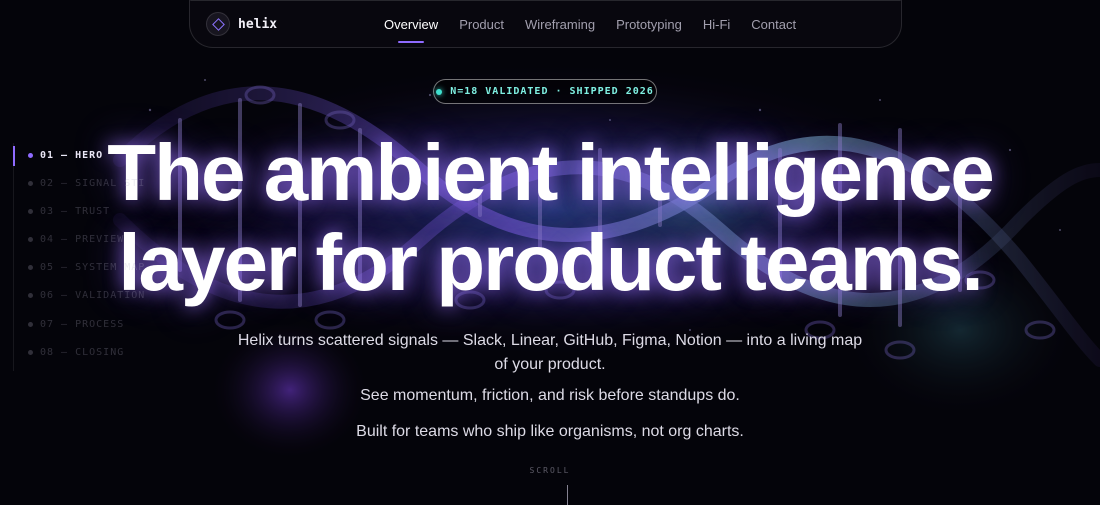  What do you see at coordinates (411, 30) in the screenshot?
I see `nav-link-overview: Overview` at bounding box center [411, 30].